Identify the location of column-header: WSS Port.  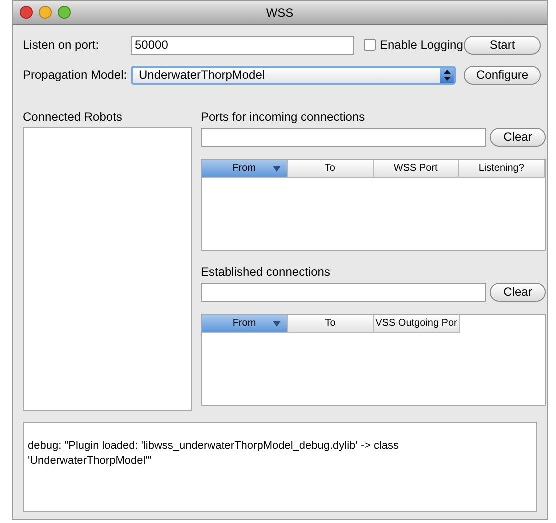
(417, 169).